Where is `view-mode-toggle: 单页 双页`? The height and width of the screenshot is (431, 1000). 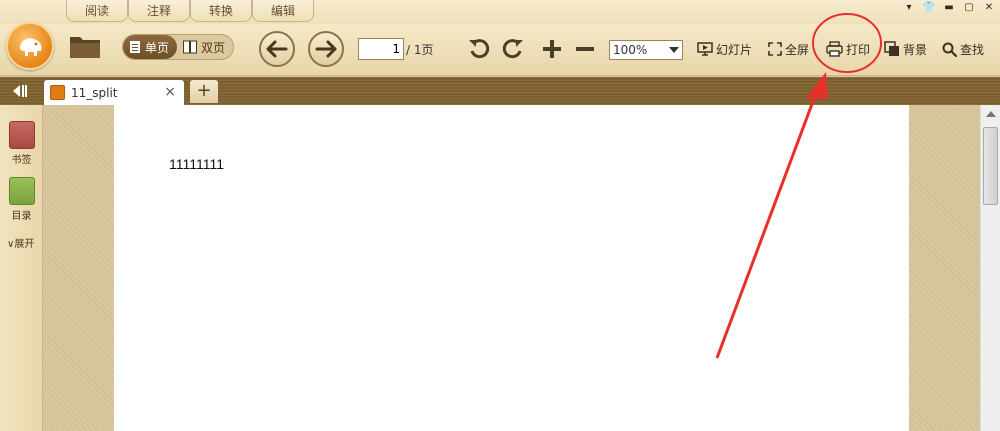 view-mode-toggle: 单页 双页 is located at coordinates (178, 47).